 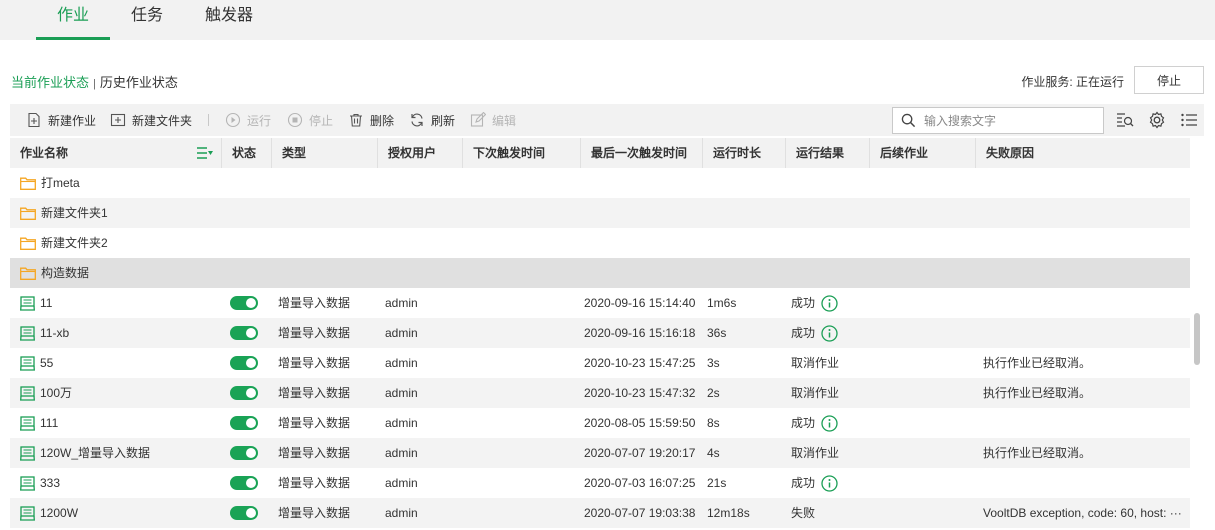 What do you see at coordinates (522, 153) in the screenshot?
I see `col-next-trigger: 下次触发时间` at bounding box center [522, 153].